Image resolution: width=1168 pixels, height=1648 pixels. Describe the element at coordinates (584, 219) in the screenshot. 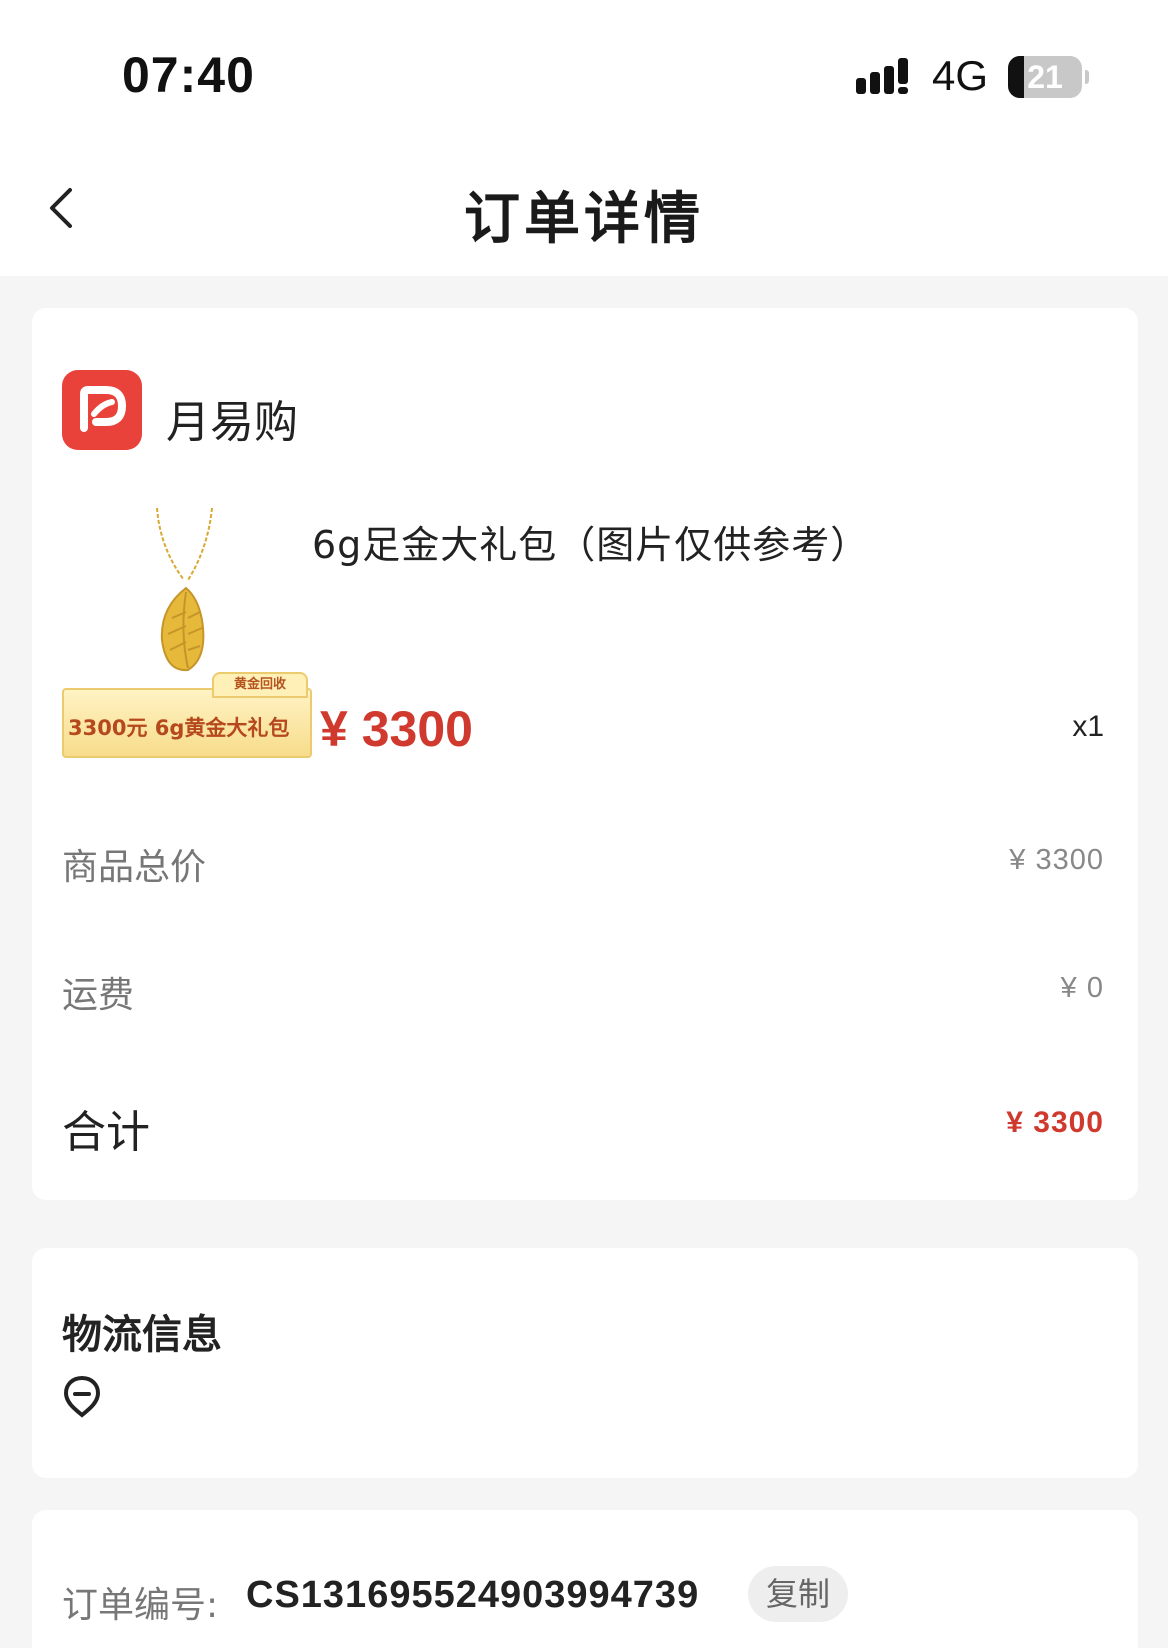

I see `page-title: 订单详情` at that location.